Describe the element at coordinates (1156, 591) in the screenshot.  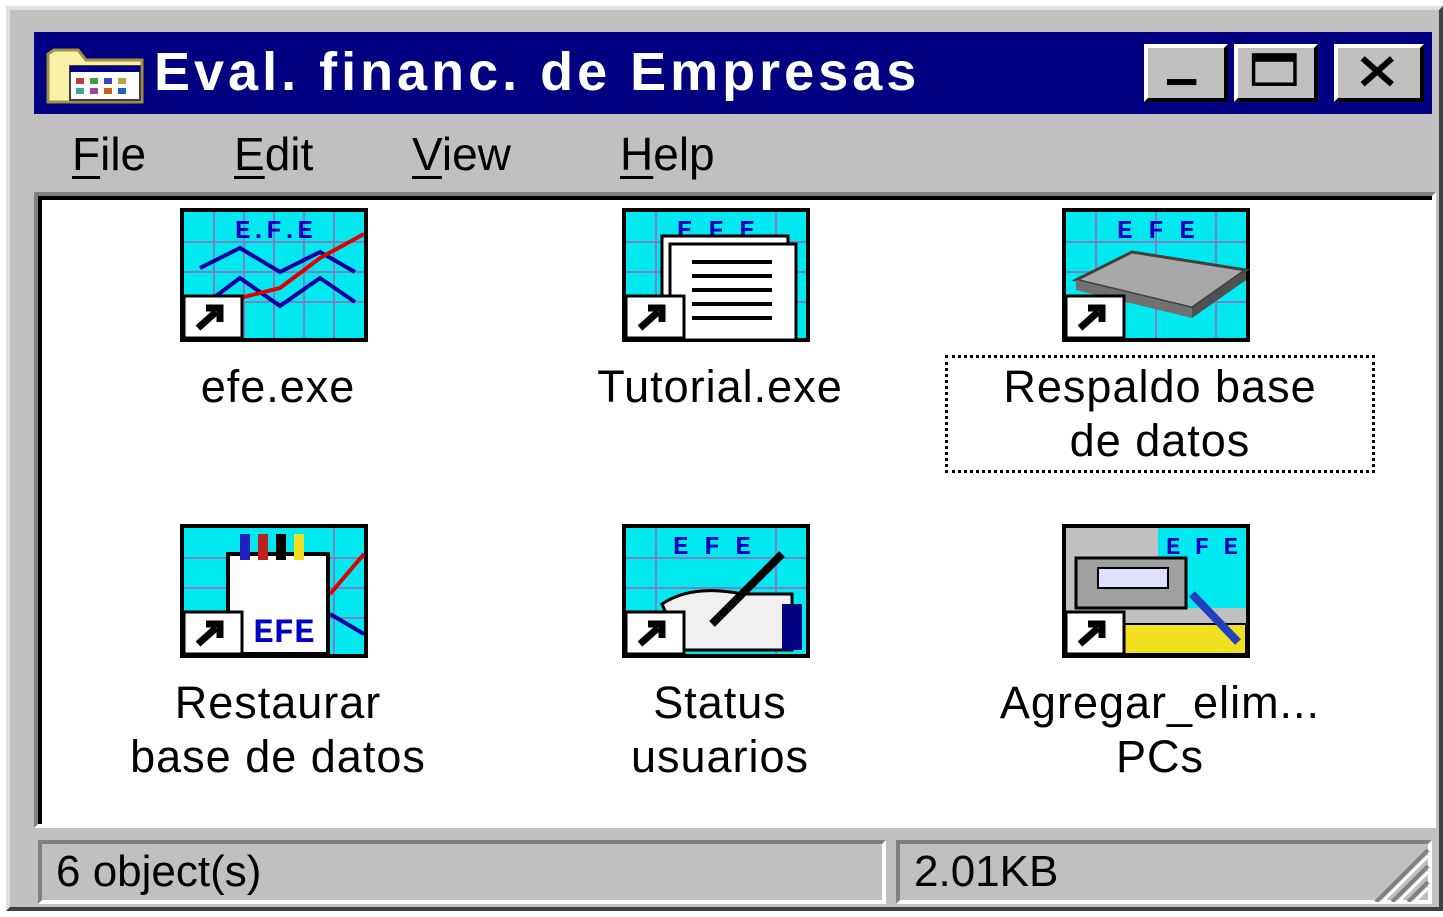
I see `efe-pcs-shortcut-icon: E F E` at that location.